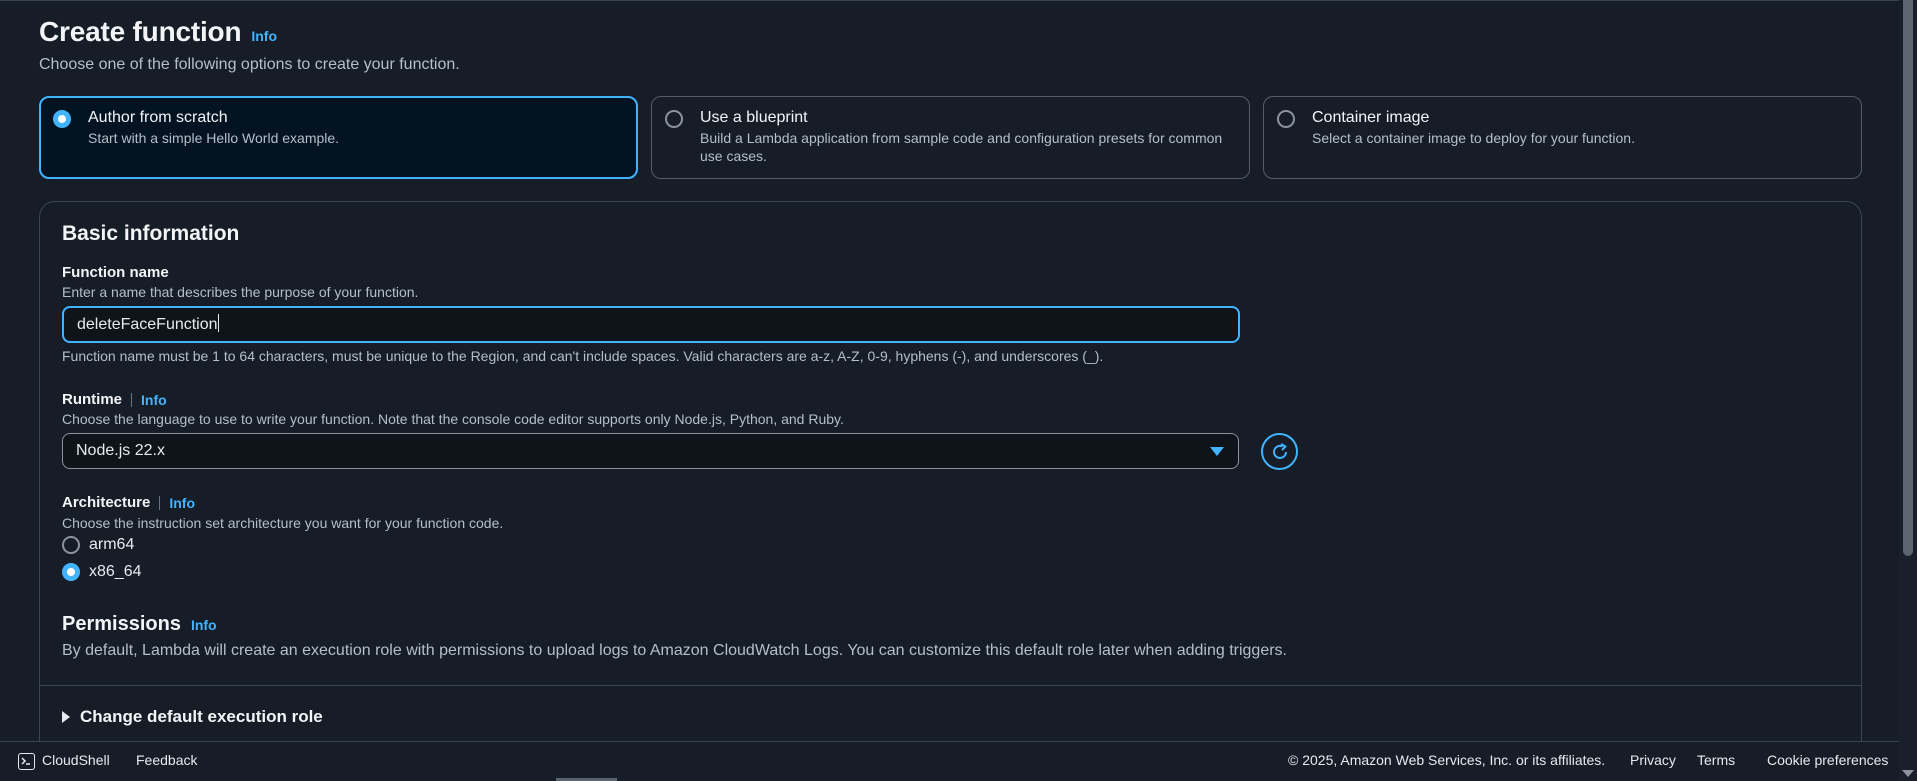 This screenshot has width=1917, height=781. What do you see at coordinates (950, 685) in the screenshot?
I see `section-divider` at bounding box center [950, 685].